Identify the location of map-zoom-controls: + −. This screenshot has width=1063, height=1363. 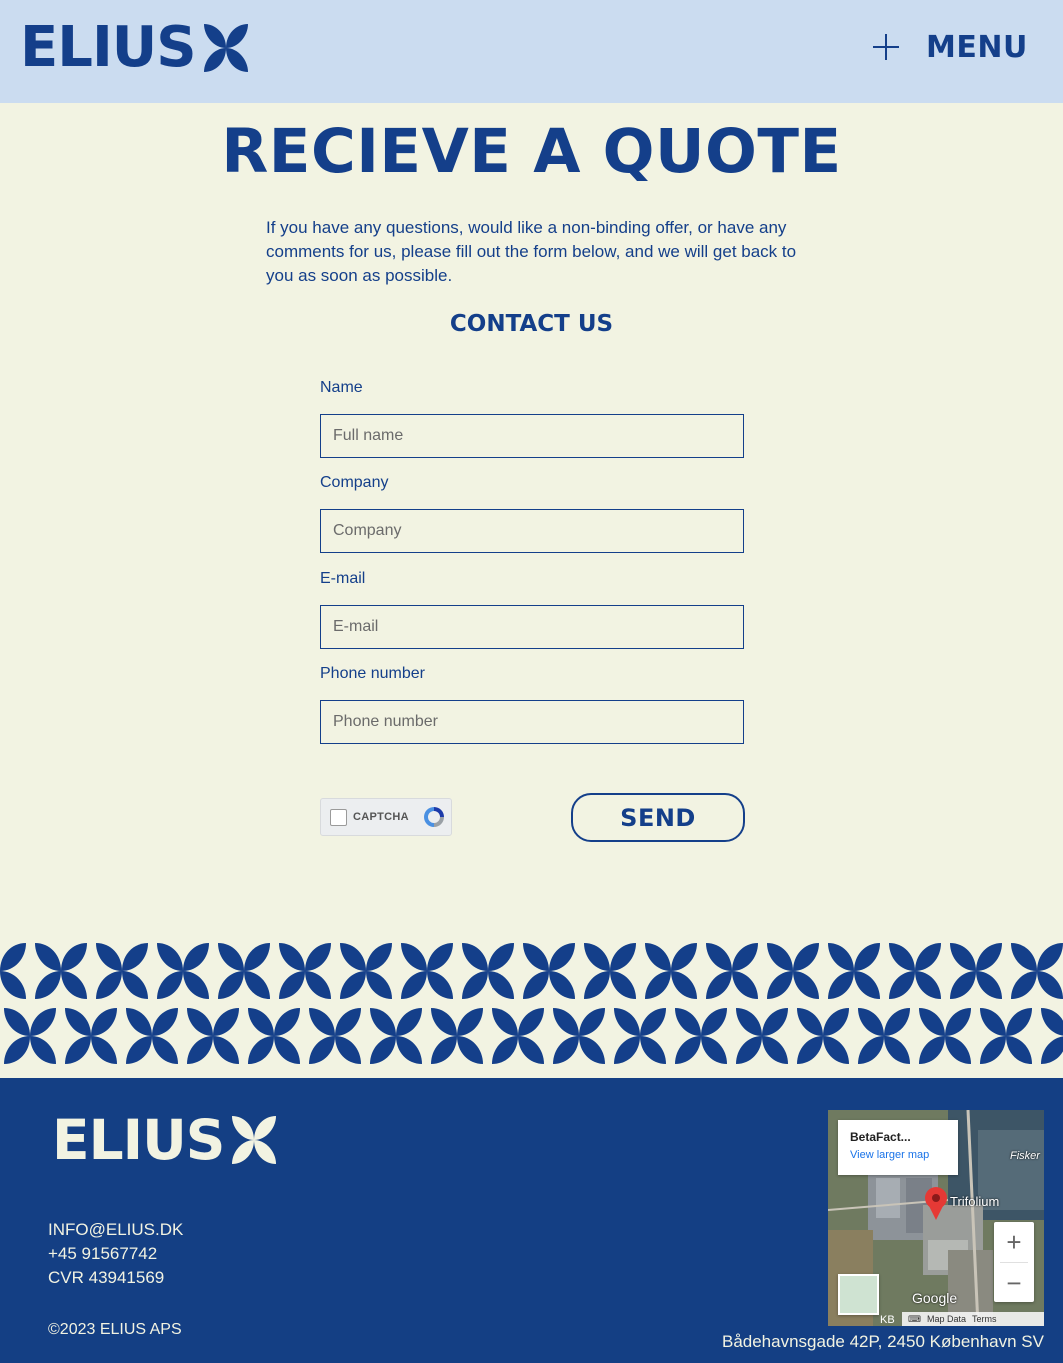
(1014, 1262).